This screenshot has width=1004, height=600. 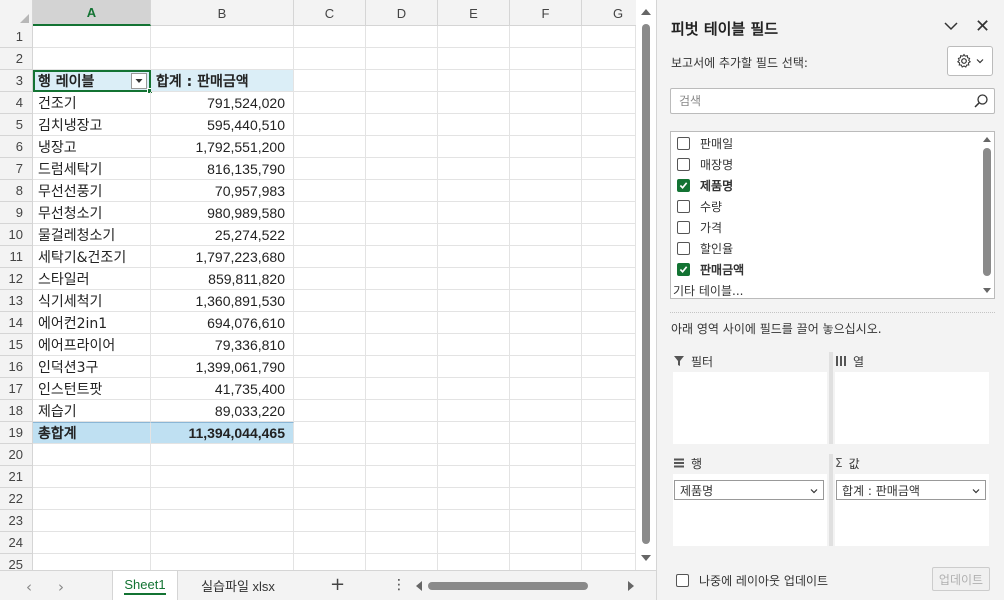 What do you see at coordinates (16, 301) in the screenshot?
I see `row-header: 13` at bounding box center [16, 301].